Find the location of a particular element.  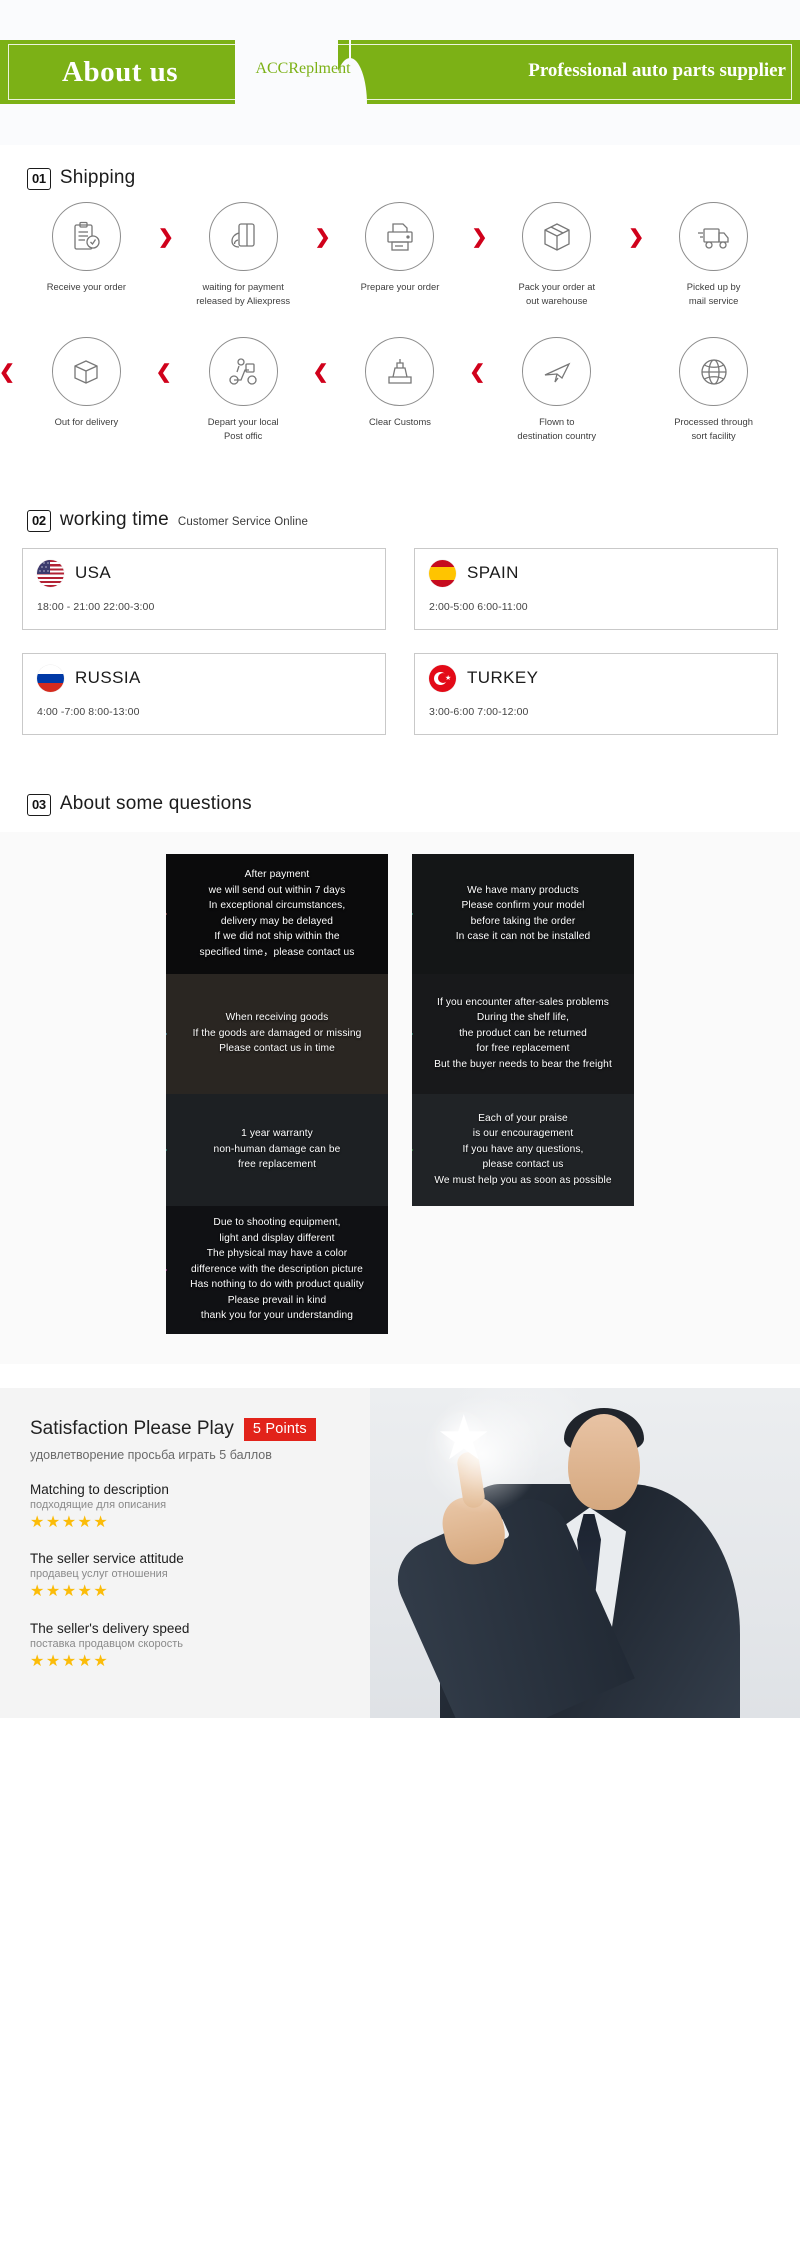

rating-label-en: The seller's delivery speed is located at coordinates (110, 1628).